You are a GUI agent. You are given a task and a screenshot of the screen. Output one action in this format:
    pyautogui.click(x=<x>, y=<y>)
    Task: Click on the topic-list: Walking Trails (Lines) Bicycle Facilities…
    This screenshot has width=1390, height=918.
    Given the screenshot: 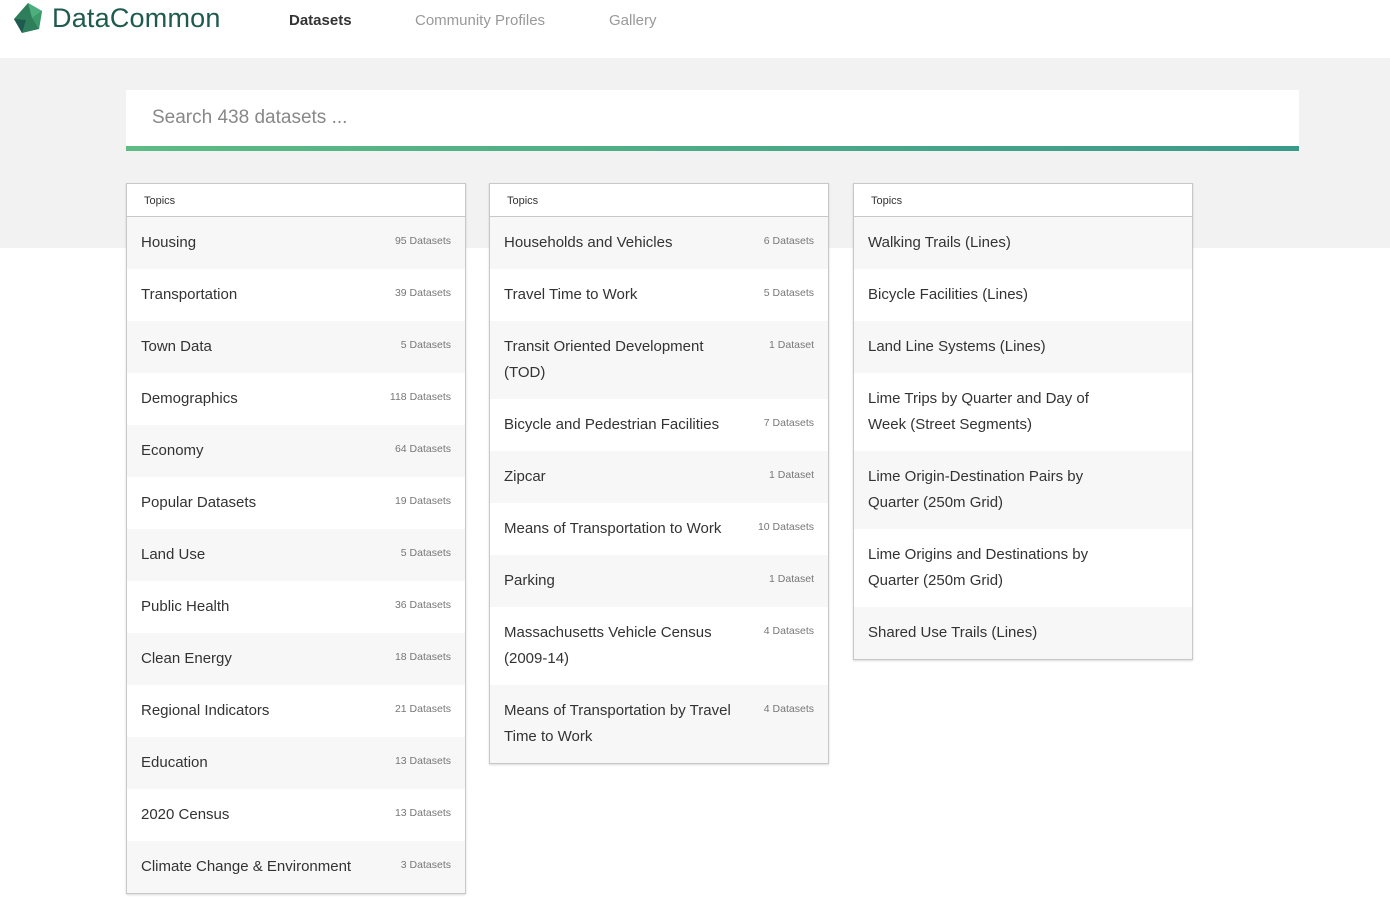 What is the action you would take?
    pyautogui.click(x=1023, y=438)
    